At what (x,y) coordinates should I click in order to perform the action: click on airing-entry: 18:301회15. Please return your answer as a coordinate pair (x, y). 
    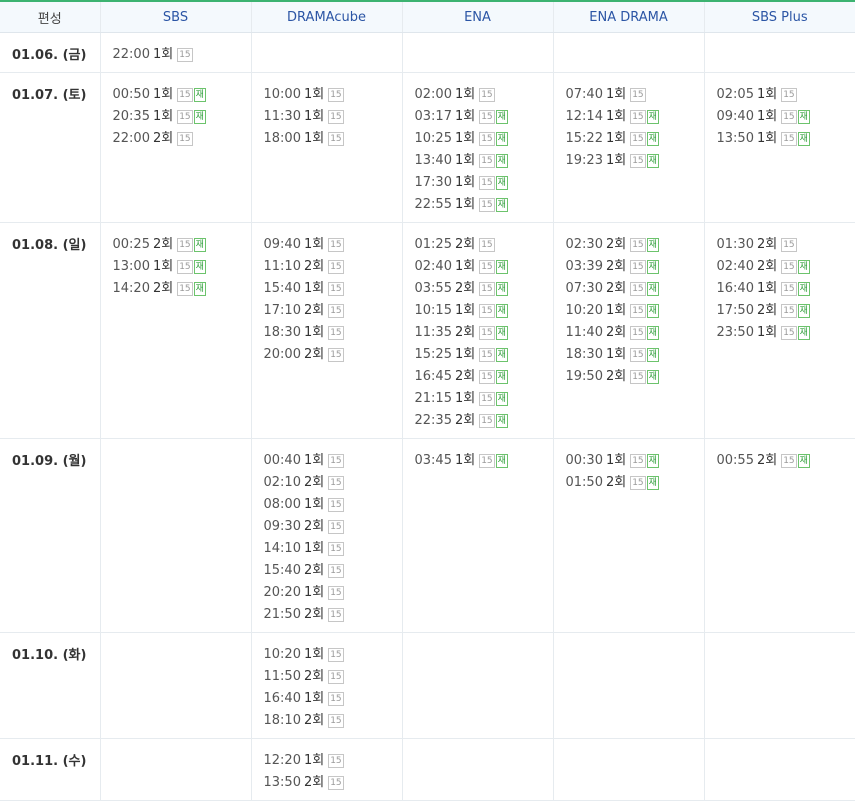
    Looking at the image, I should click on (333, 333).